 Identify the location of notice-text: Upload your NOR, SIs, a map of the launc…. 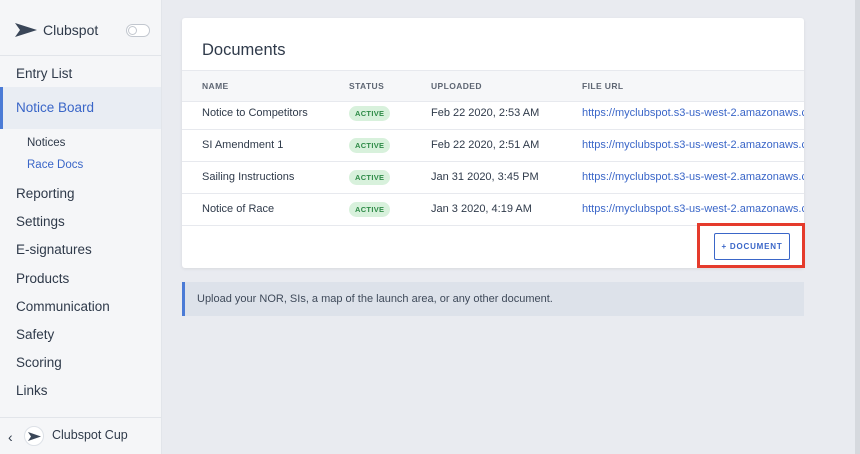
(375, 299).